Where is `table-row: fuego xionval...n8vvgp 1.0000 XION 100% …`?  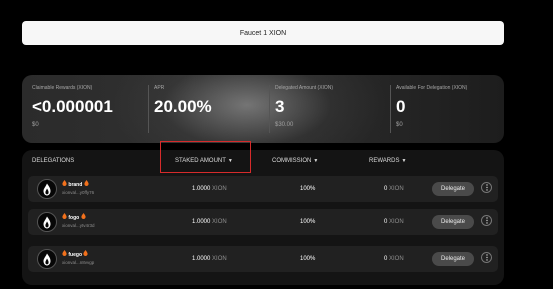
table-row: fuego xionval...n8vvgp 1.0000 XION 100% … is located at coordinates (263, 259).